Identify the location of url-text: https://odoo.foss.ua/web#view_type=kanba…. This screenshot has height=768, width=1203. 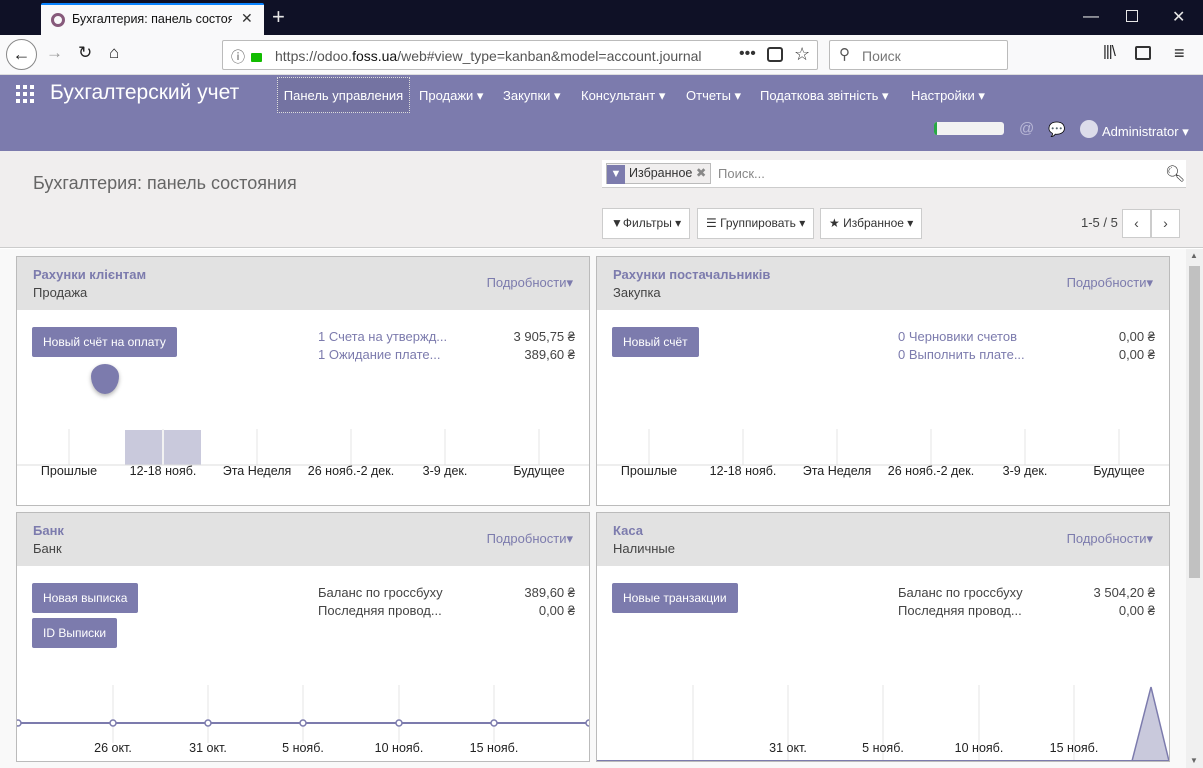
(490, 56).